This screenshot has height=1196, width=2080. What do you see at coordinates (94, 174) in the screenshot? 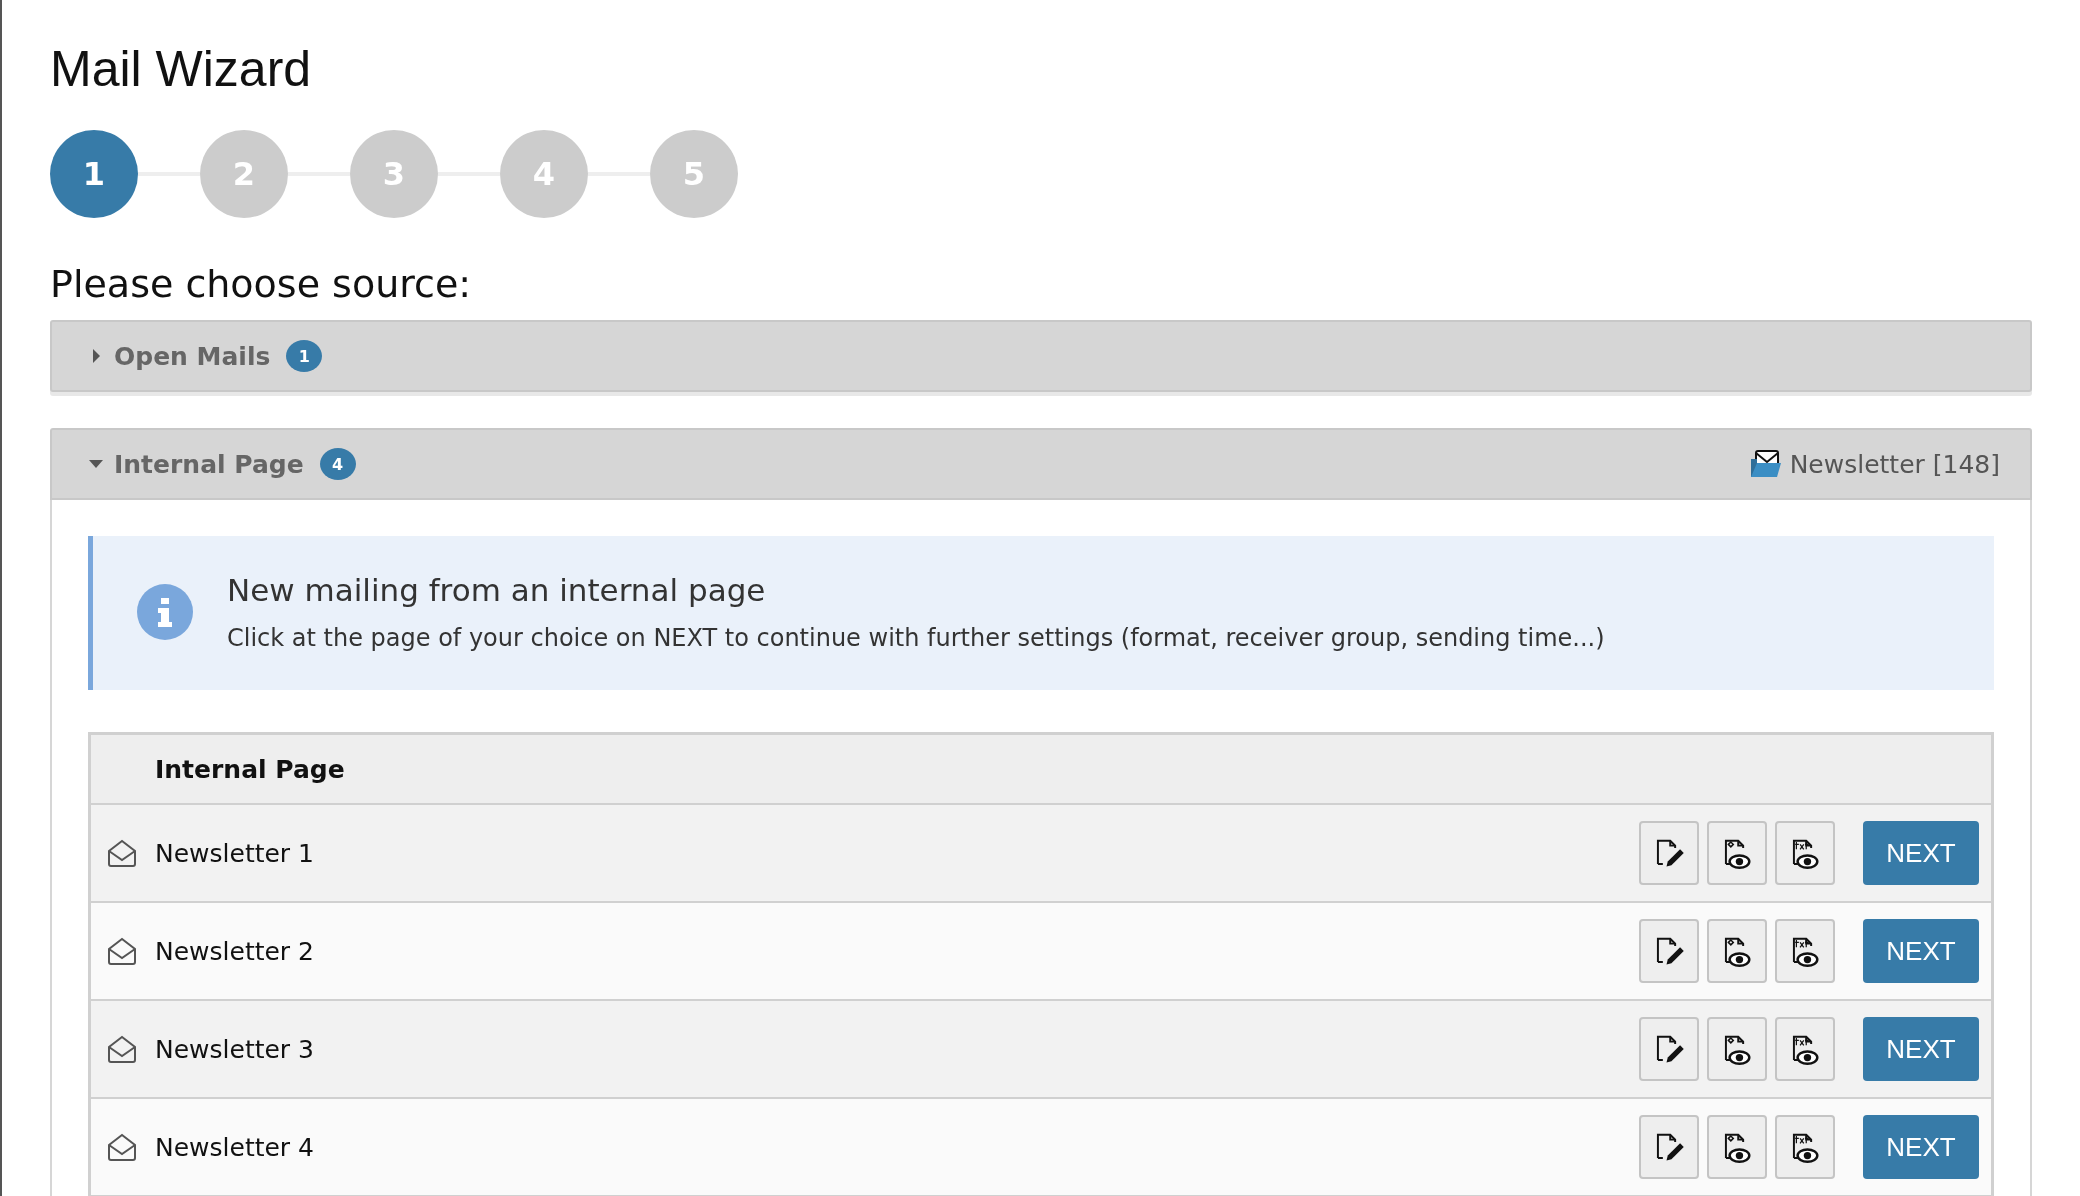
I see `step-circle: 1` at bounding box center [94, 174].